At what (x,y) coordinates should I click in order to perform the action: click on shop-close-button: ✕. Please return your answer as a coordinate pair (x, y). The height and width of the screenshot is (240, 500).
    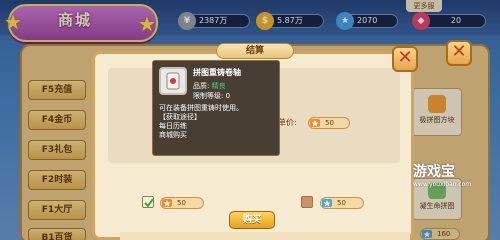
    Looking at the image, I should click on (459, 53).